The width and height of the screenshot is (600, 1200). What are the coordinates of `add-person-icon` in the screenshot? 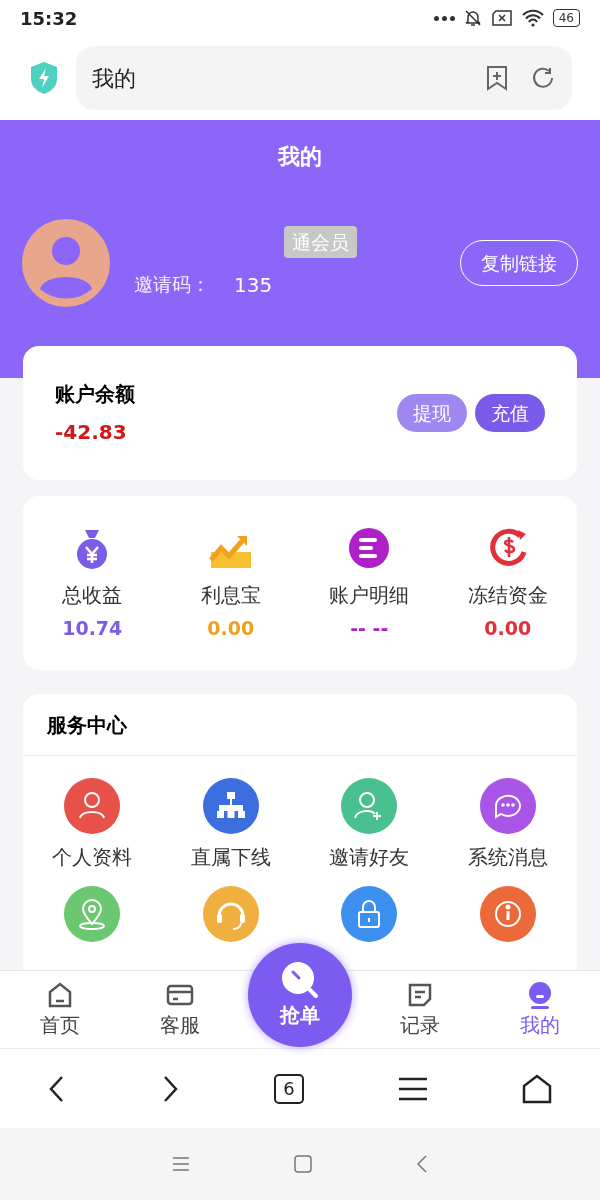 It's located at (369, 806).